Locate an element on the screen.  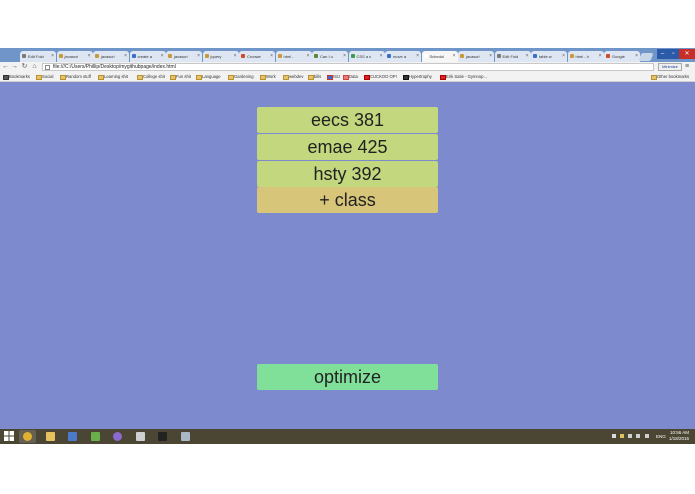
other-bookmarks: Other bookmarks is located at coordinates (670, 77).